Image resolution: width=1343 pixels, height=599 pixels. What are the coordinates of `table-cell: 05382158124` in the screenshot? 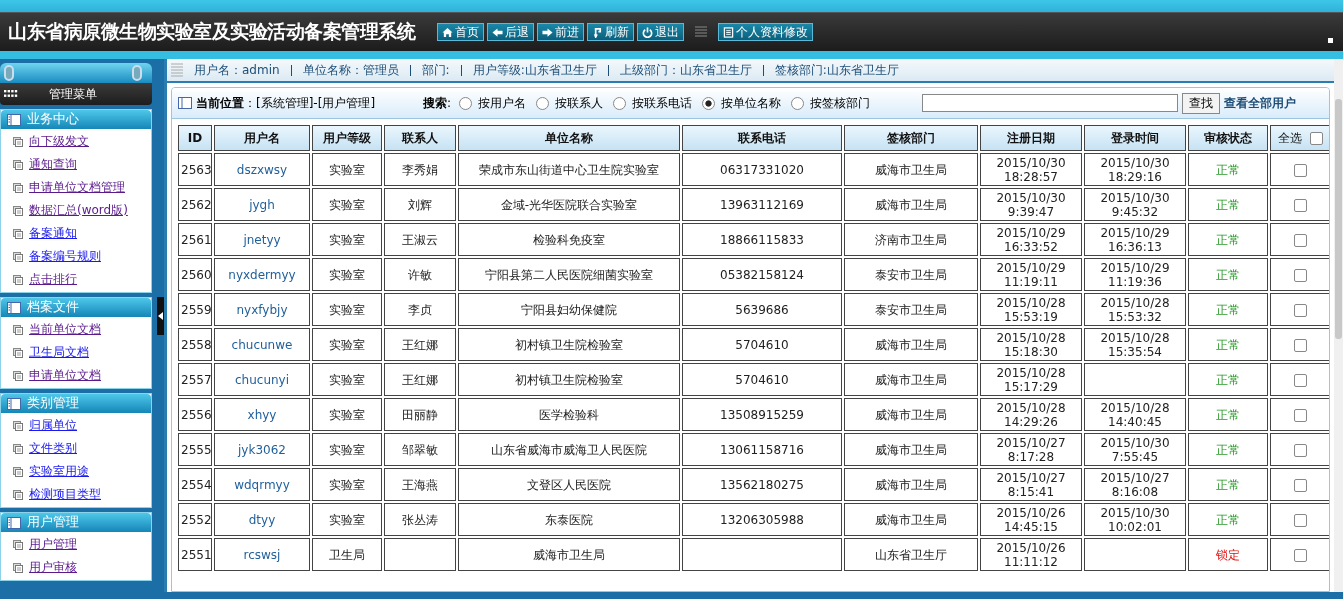 It's located at (762, 274).